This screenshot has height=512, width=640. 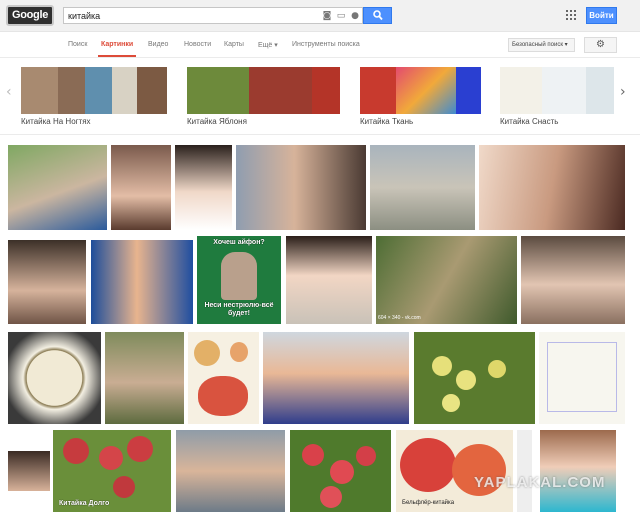 What do you see at coordinates (341, 16) in the screenshot?
I see `keyboard-icon: ▭` at bounding box center [341, 16].